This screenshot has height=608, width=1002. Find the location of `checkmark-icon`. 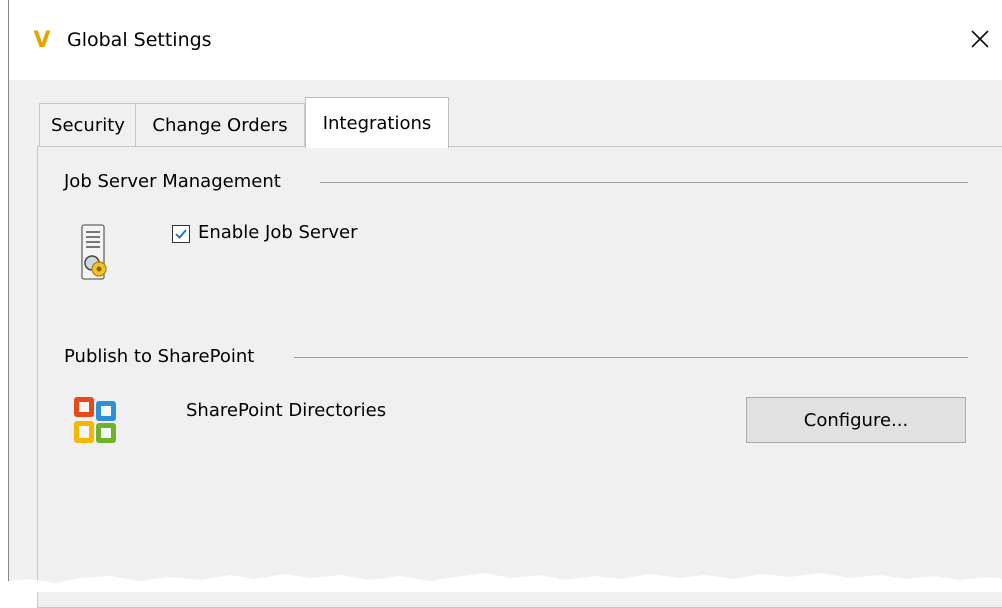

checkmark-icon is located at coordinates (181, 234).